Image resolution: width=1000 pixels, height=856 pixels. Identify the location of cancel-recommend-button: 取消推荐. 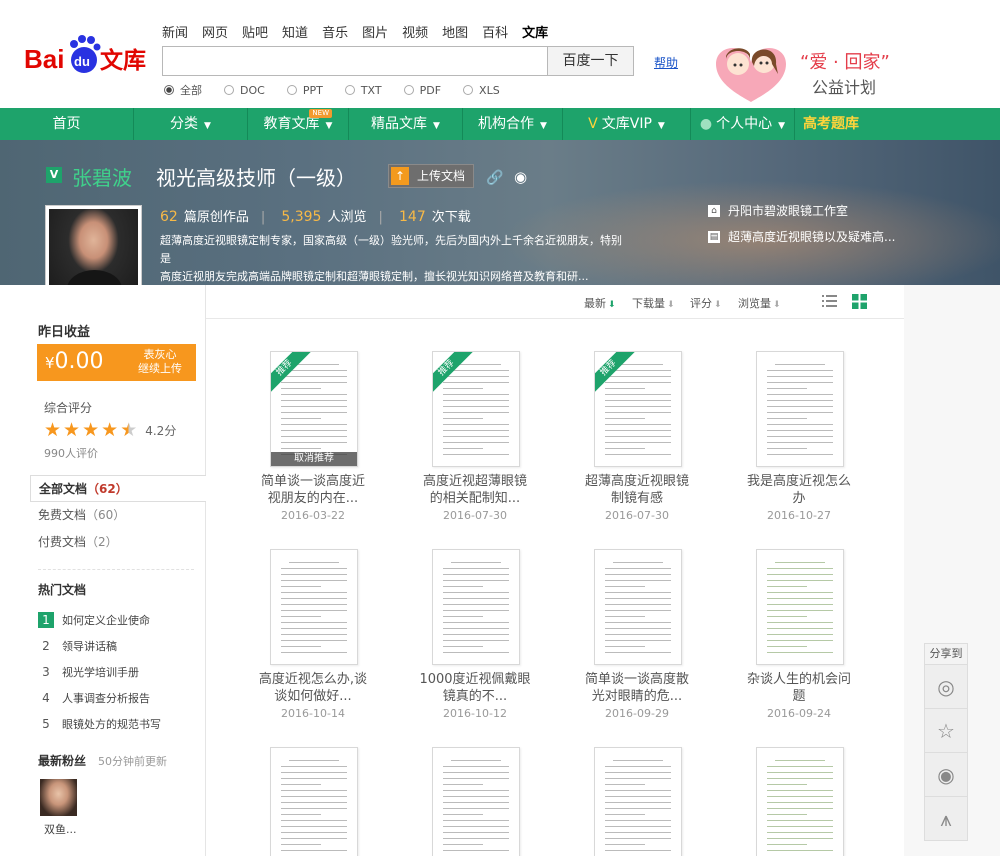
(314, 459).